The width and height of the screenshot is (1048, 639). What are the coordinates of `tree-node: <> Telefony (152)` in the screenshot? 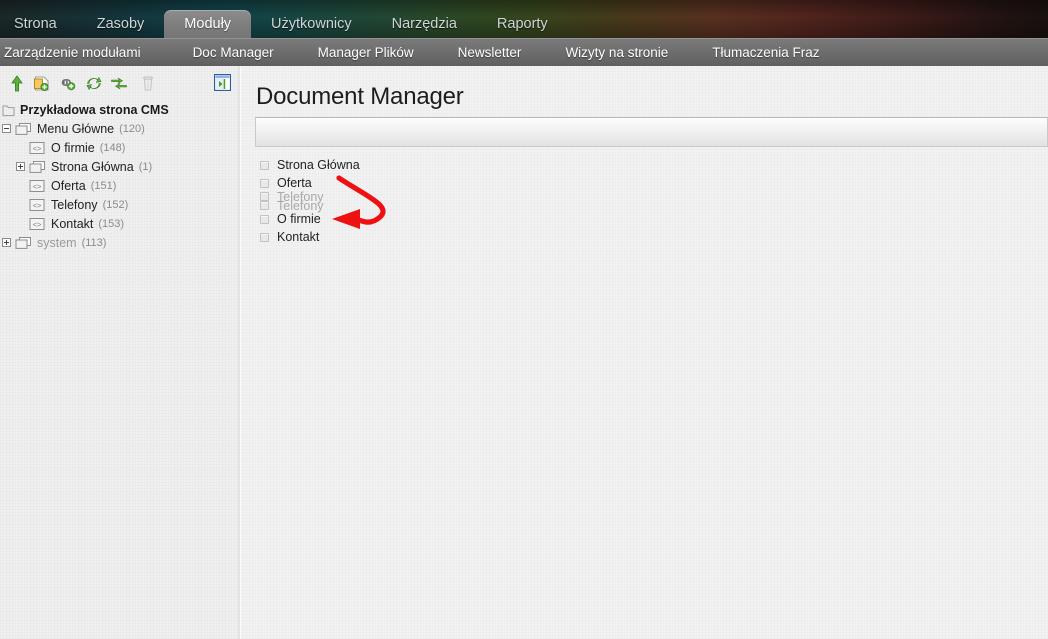 It's located at (119, 204).